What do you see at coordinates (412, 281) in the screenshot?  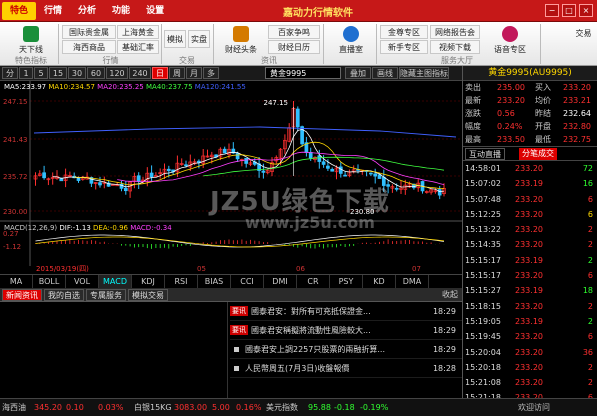 I see `indicator-tab-dma: DMA` at bounding box center [412, 281].